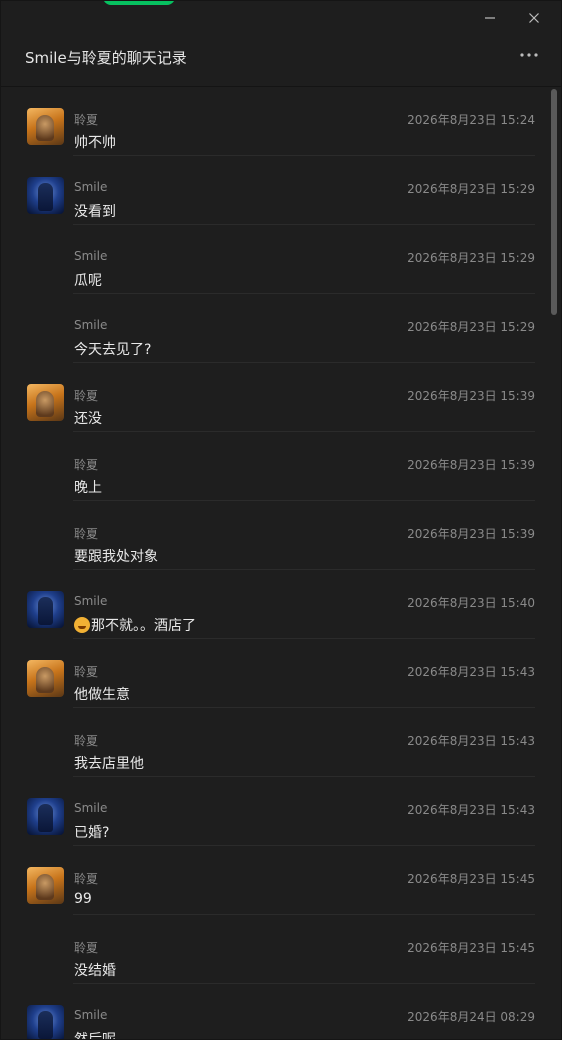 The width and height of the screenshot is (562, 1040). I want to click on more-icon, so click(529, 55).